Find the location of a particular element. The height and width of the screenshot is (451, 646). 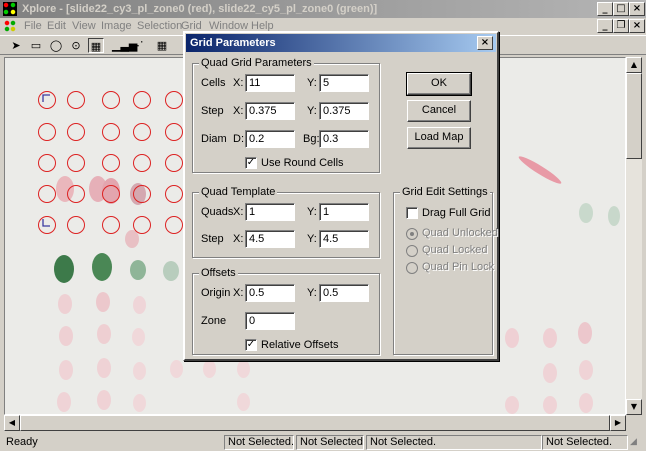

vertical-scroll-thumb is located at coordinates (634, 116).